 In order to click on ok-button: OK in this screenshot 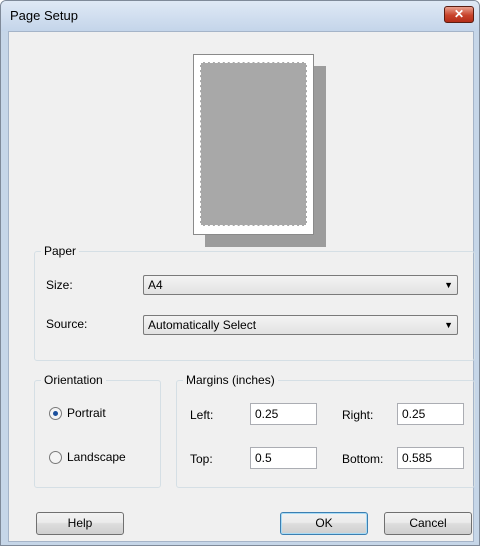, I will do `click(324, 523)`.